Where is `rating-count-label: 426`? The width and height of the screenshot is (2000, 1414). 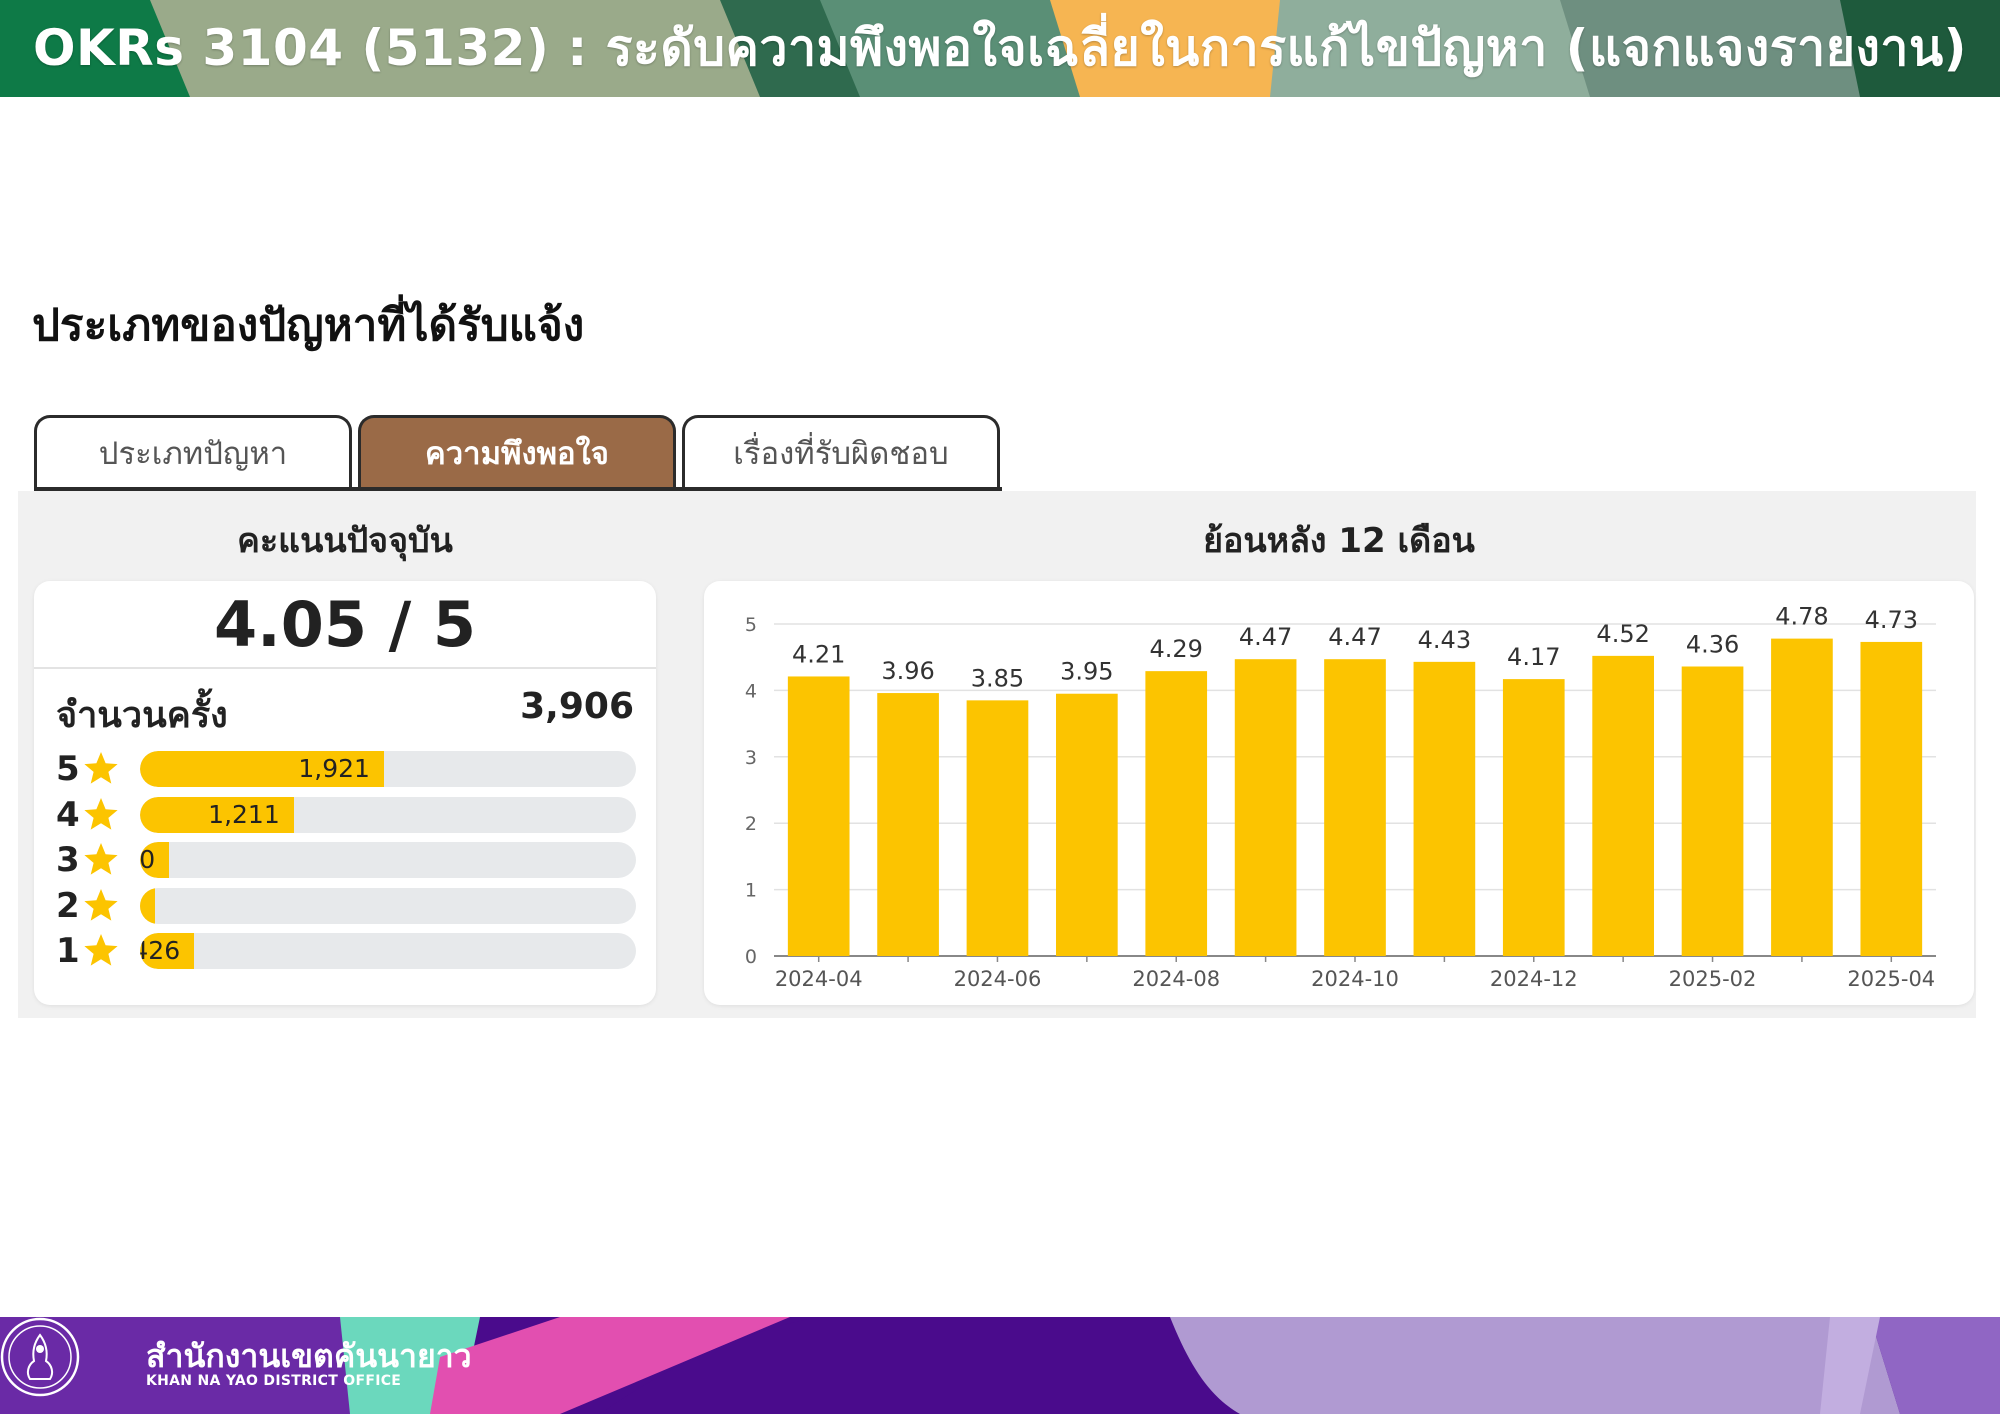 rating-count-label: 426 is located at coordinates (160, 950).